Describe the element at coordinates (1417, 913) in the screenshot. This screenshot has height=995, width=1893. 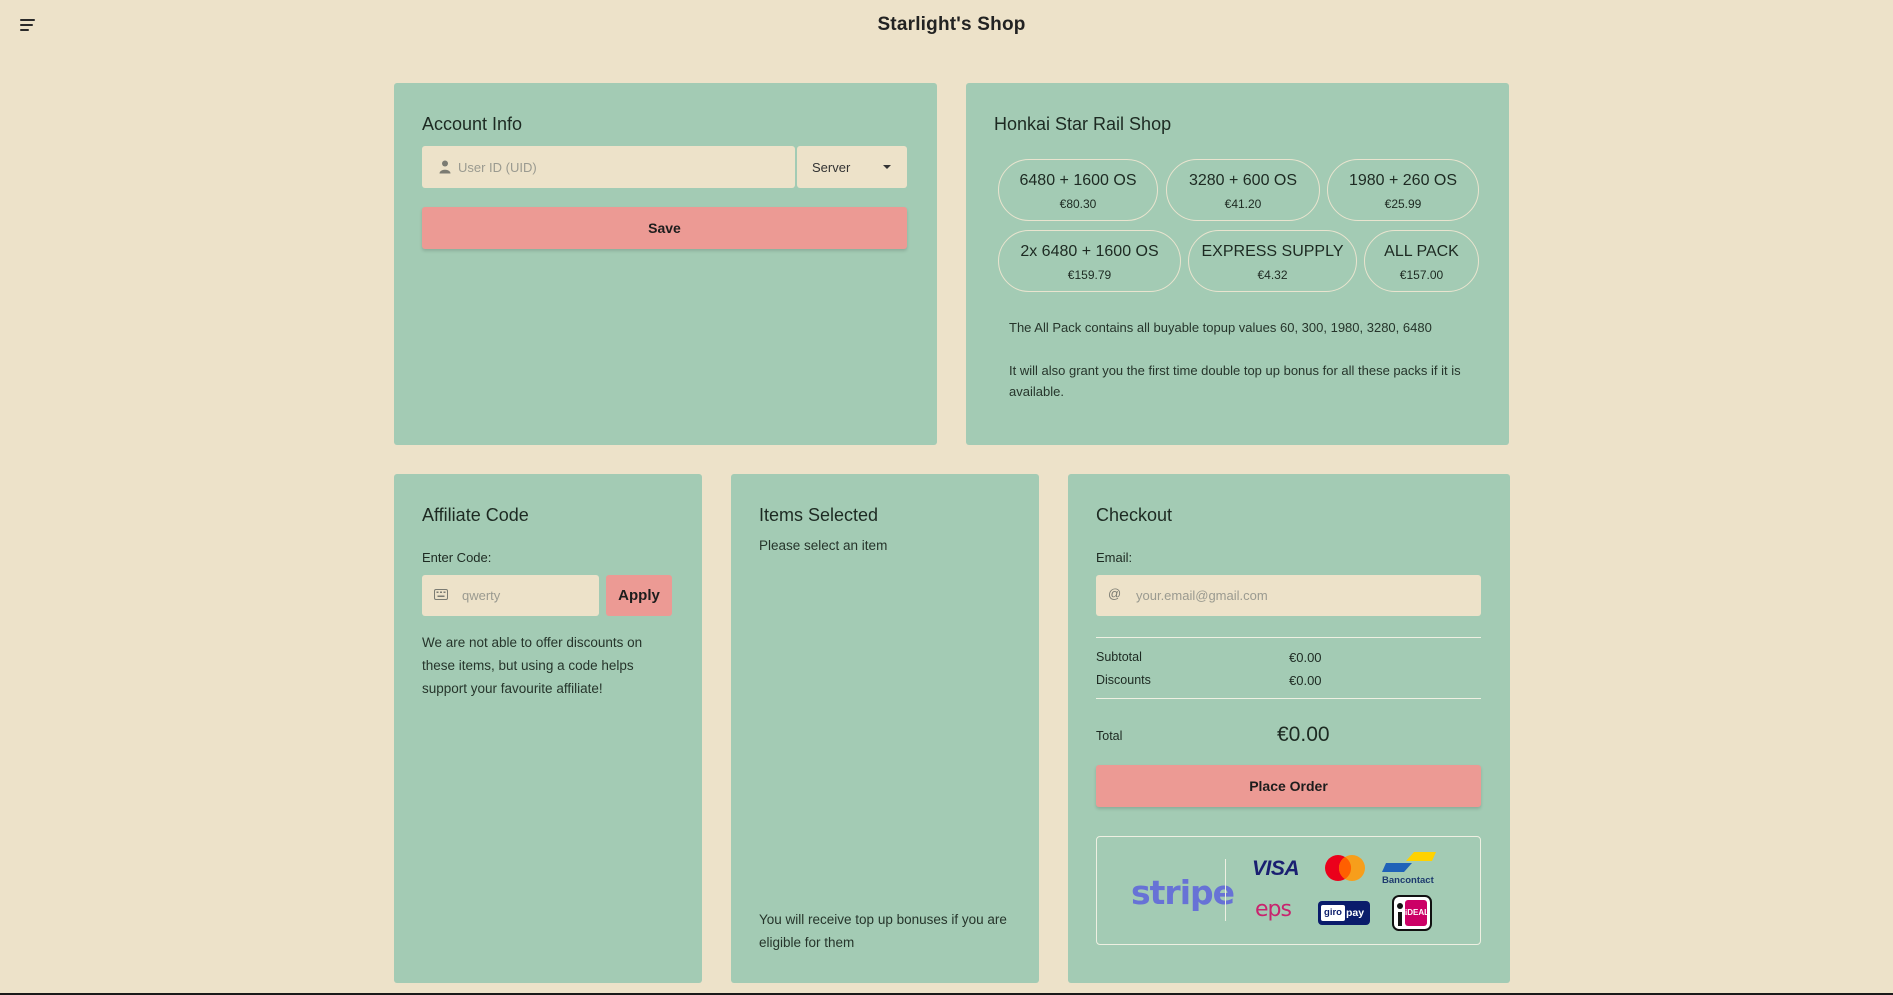
I see `ideal-label: iDEAL` at that location.